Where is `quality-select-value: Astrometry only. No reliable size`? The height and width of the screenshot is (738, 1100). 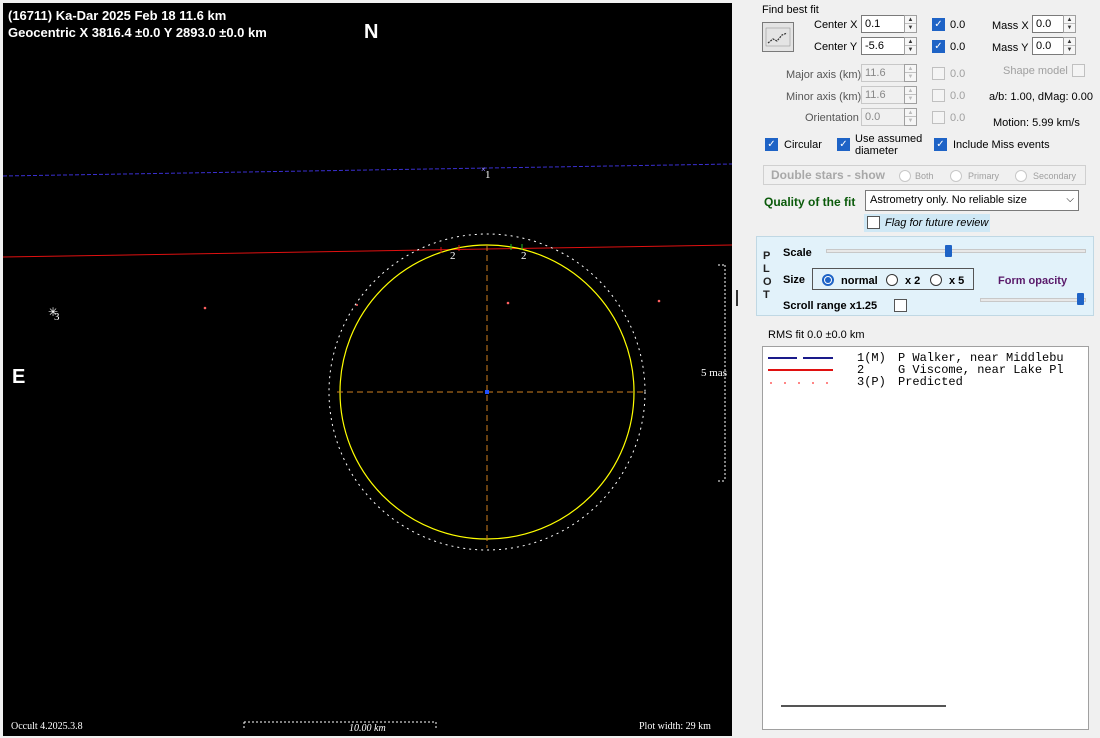
quality-select-value: Astrometry only. No reliable size is located at coordinates (948, 200).